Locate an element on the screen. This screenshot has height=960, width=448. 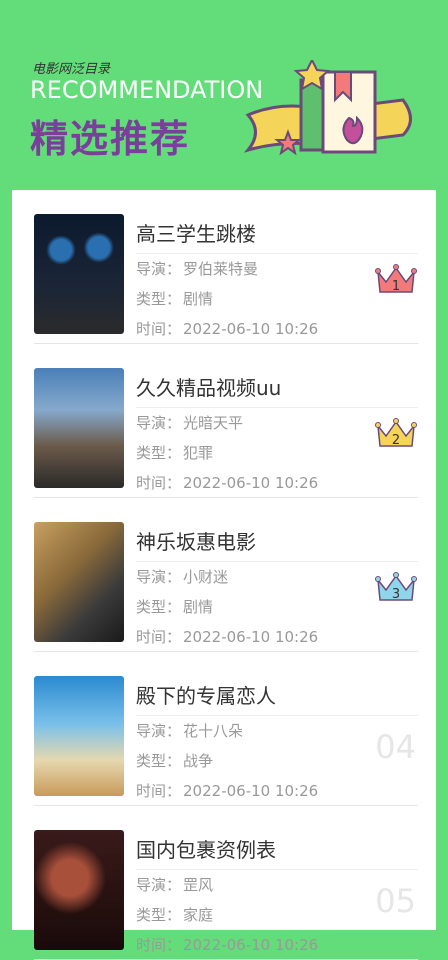
crown-rank-2-icon: 2 is located at coordinates (396, 433).